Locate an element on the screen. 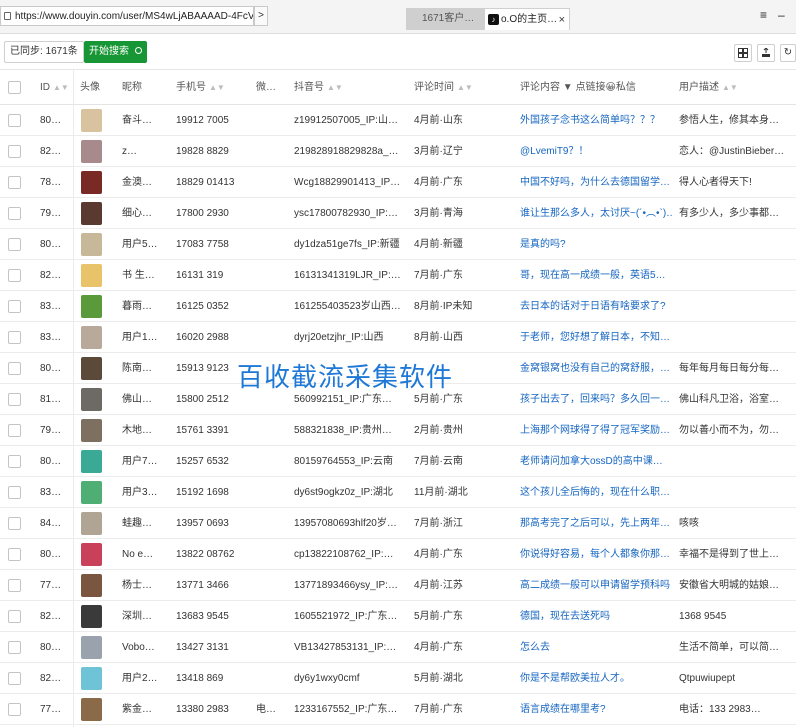 This screenshot has width=796, height=727. cell-phone: 15761 3391 is located at coordinates (202, 430).